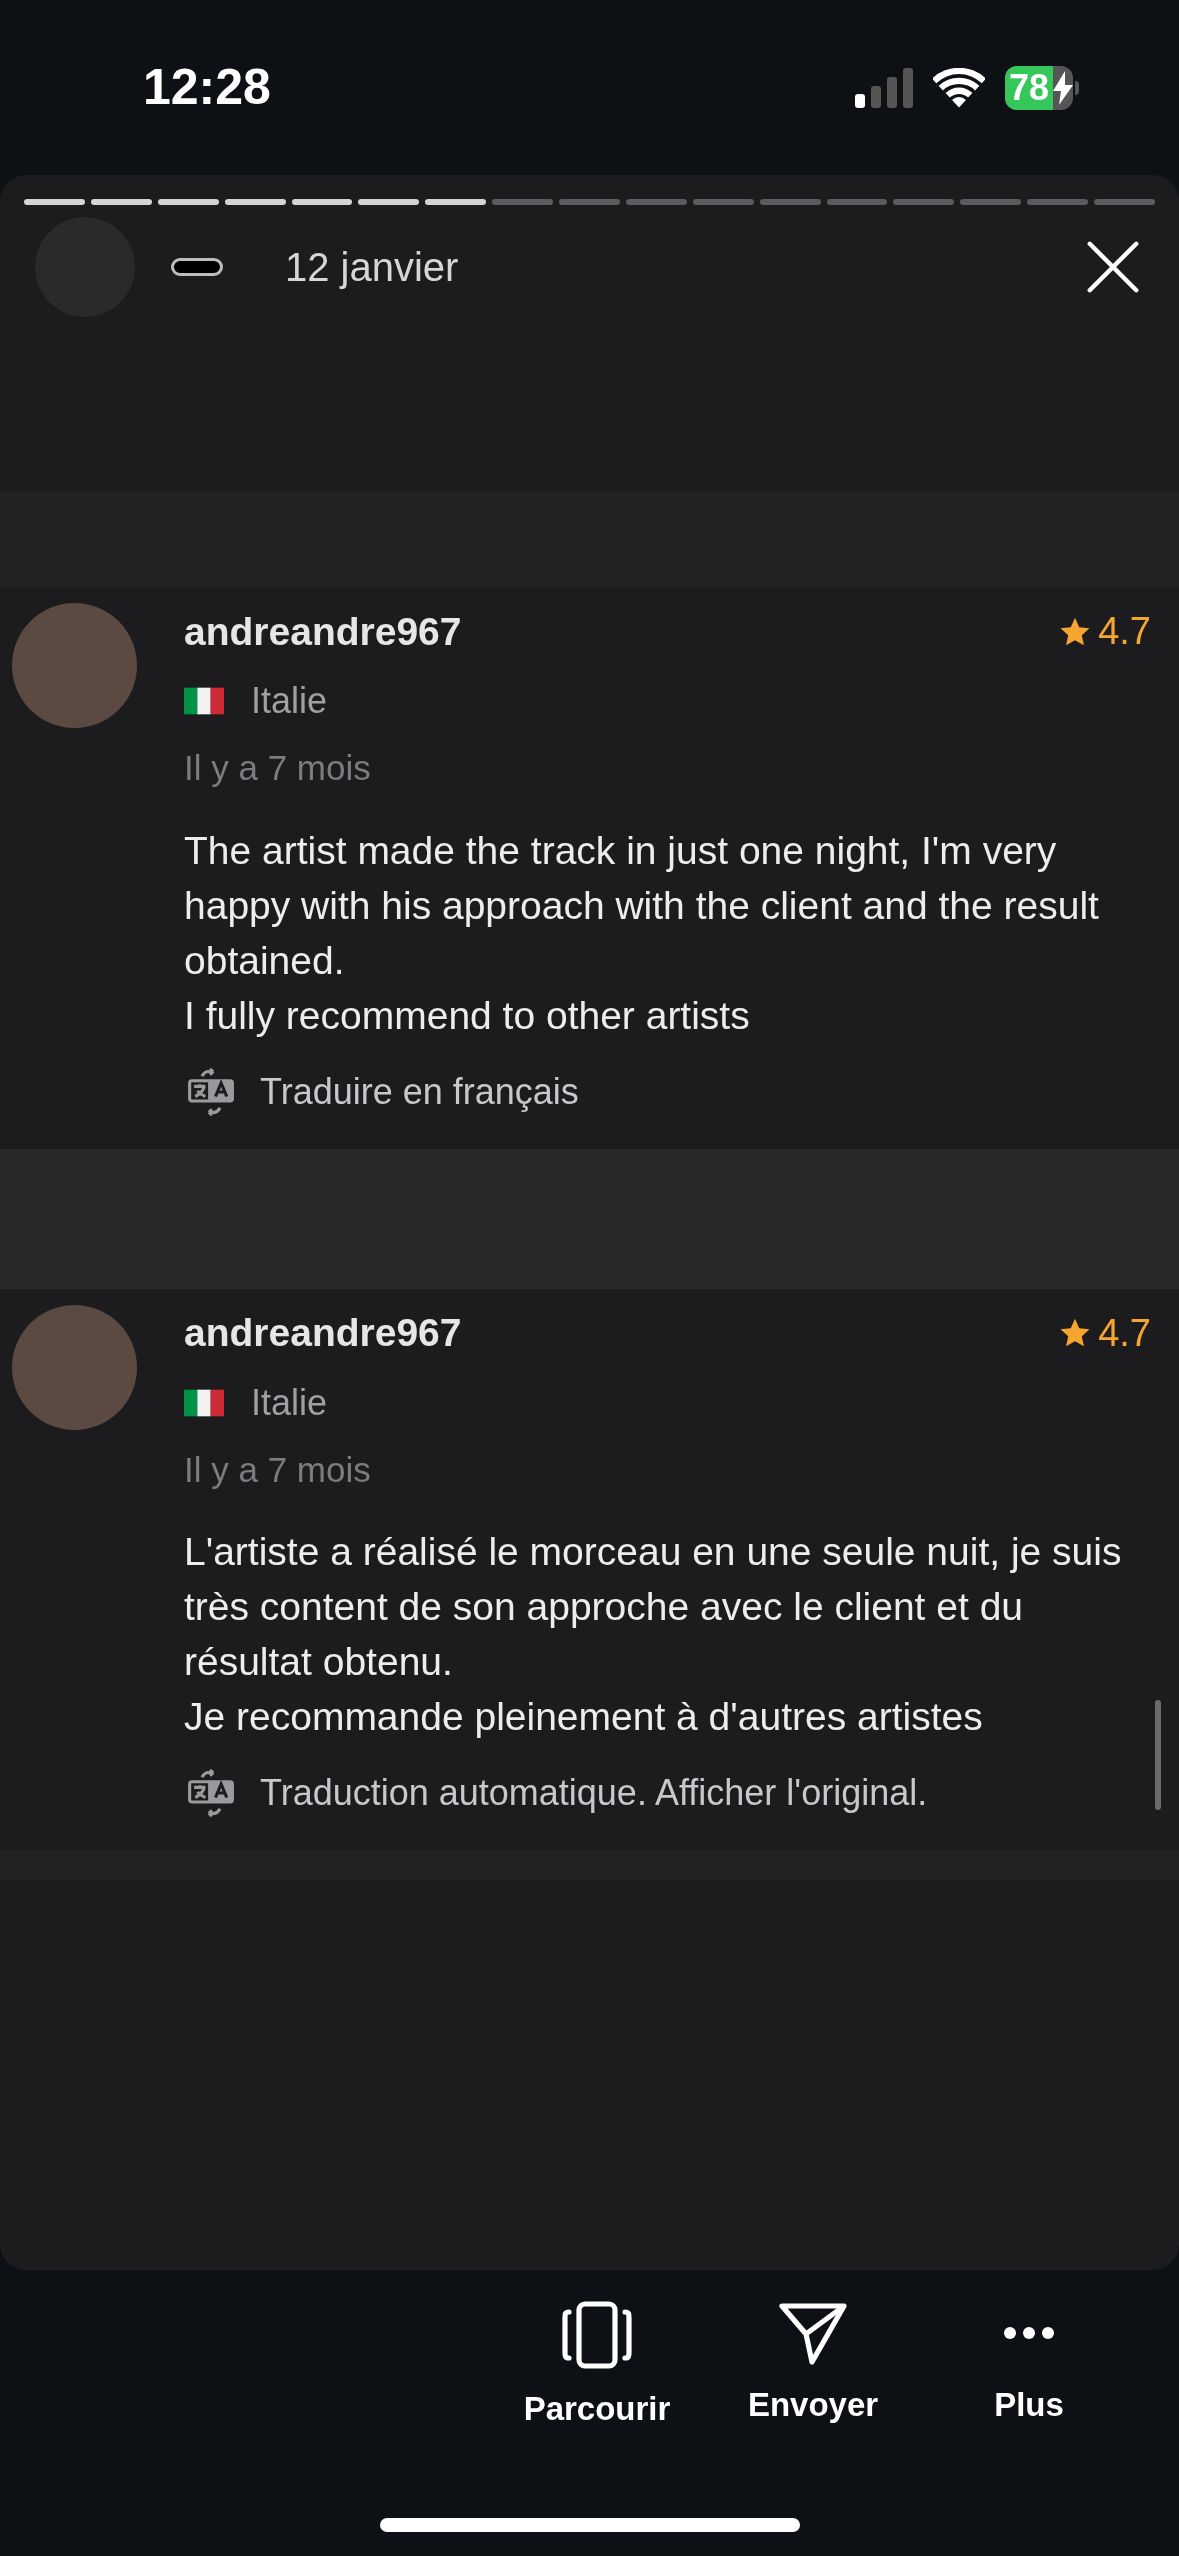 Image resolution: width=1179 pixels, height=2556 pixels. I want to click on status-time: 12:28, so click(207, 87).